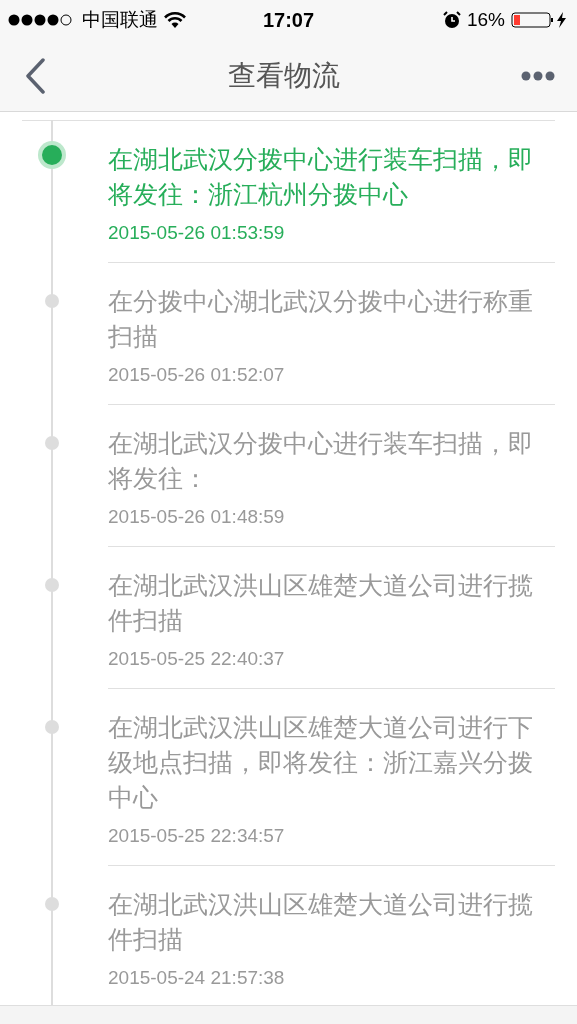 The width and height of the screenshot is (577, 1024). What do you see at coordinates (321, 762) in the screenshot?
I see `event-description: 在湖北武汉洪山区雄楚大道公司进行下级地点扫描，即将发往：浙江嘉兴分拨中心` at bounding box center [321, 762].